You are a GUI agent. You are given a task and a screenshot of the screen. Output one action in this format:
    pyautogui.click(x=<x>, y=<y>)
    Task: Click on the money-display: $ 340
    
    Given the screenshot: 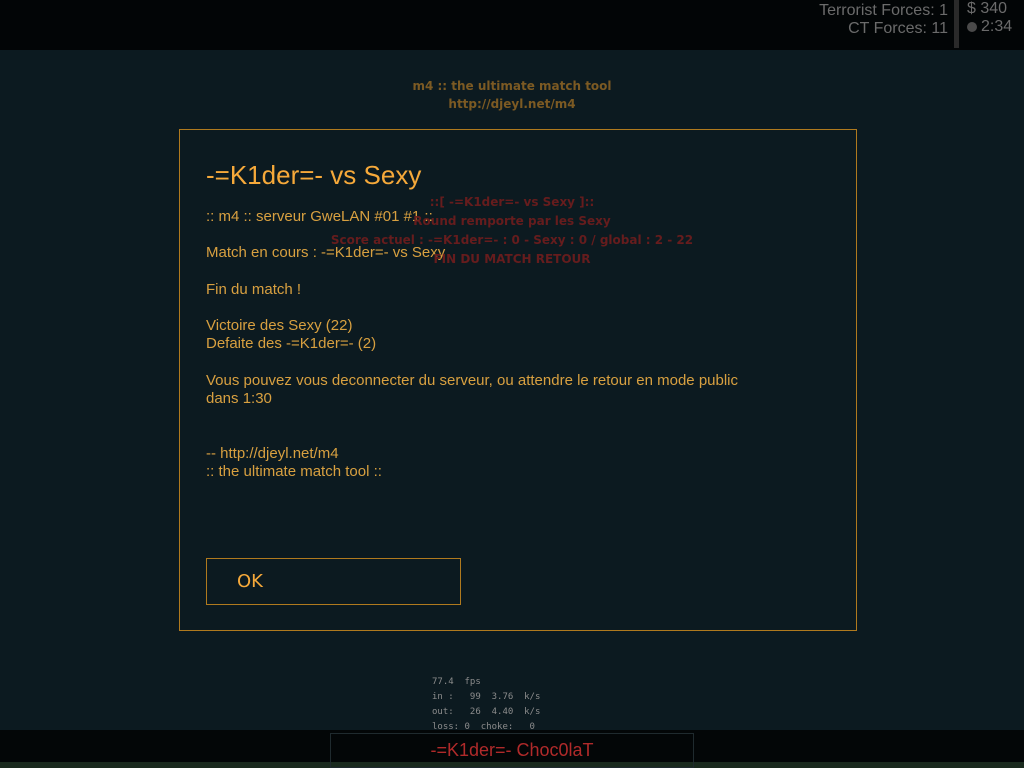 What is the action you would take?
    pyautogui.click(x=987, y=8)
    